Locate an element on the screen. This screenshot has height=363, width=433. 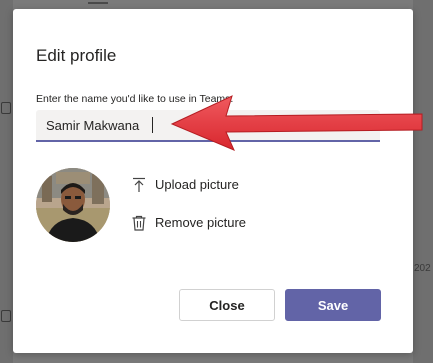
upload-picture-button: Upload picture is located at coordinates (184, 185).